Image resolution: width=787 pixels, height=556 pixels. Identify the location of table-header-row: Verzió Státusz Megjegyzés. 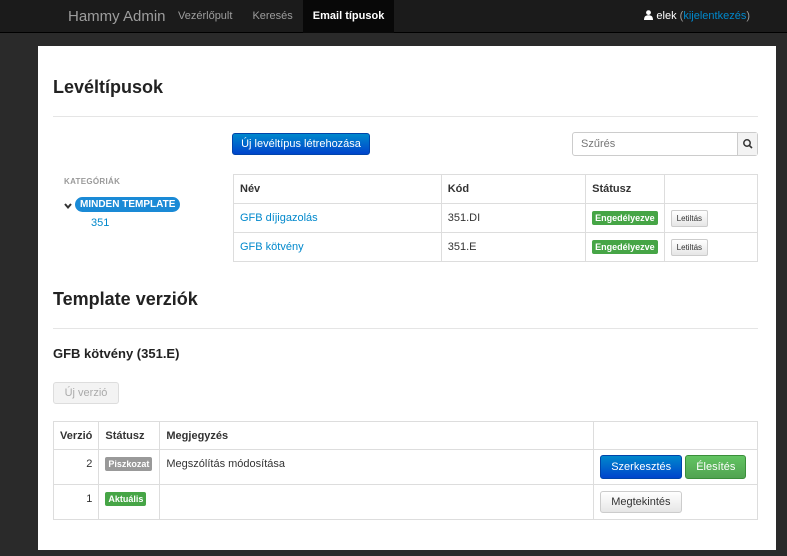
(405, 435).